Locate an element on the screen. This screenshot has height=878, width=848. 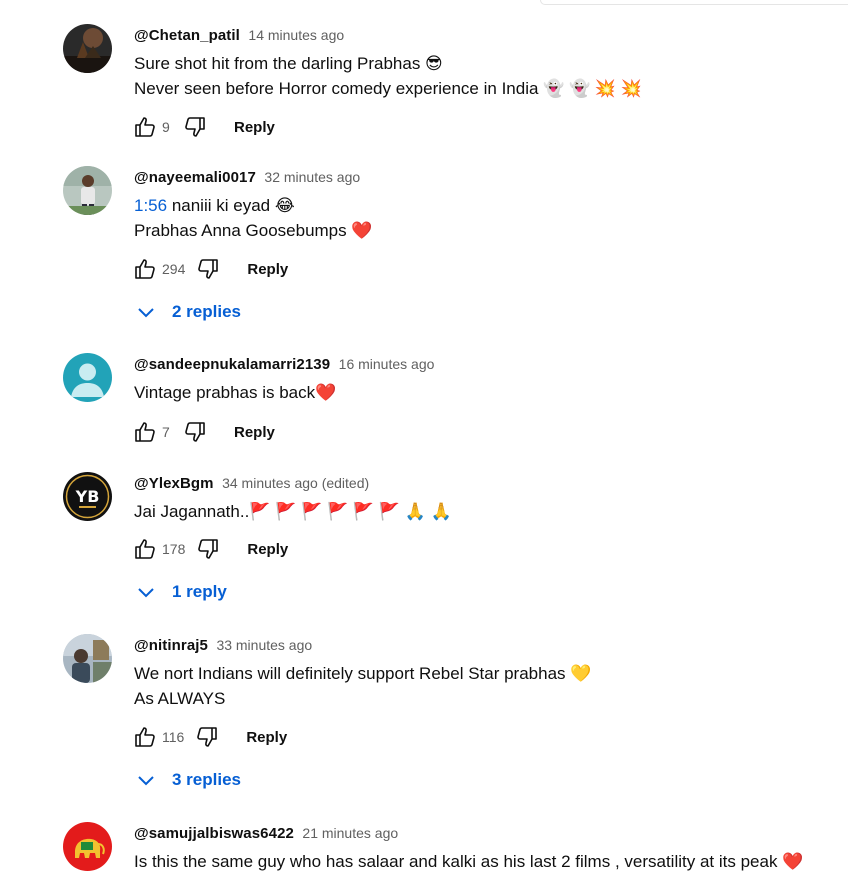
comment-author: @YlexBgm is located at coordinates (174, 483).